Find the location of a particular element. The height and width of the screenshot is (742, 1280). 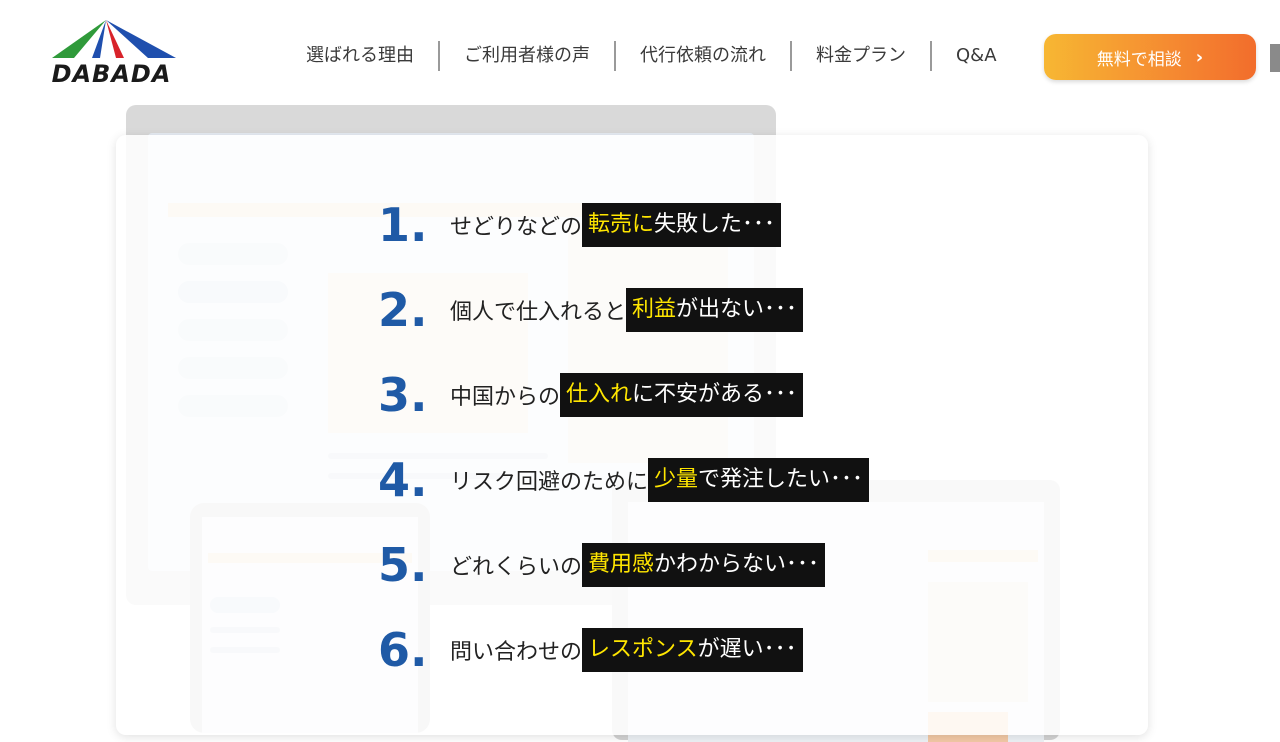

concern-item: 4. リスク回避のために 少量 で発注したい･･･ is located at coordinates (624, 480).